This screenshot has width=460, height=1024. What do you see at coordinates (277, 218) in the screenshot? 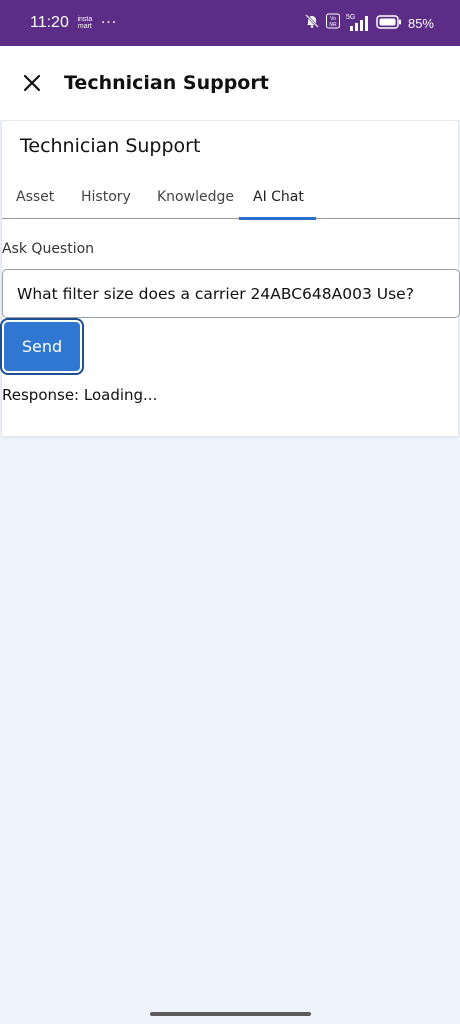
I see `active-tab-indicator` at bounding box center [277, 218].